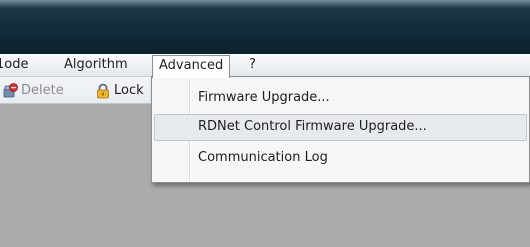  Describe the element at coordinates (191, 66) in the screenshot. I see `menu-advanced: Advanced` at that location.